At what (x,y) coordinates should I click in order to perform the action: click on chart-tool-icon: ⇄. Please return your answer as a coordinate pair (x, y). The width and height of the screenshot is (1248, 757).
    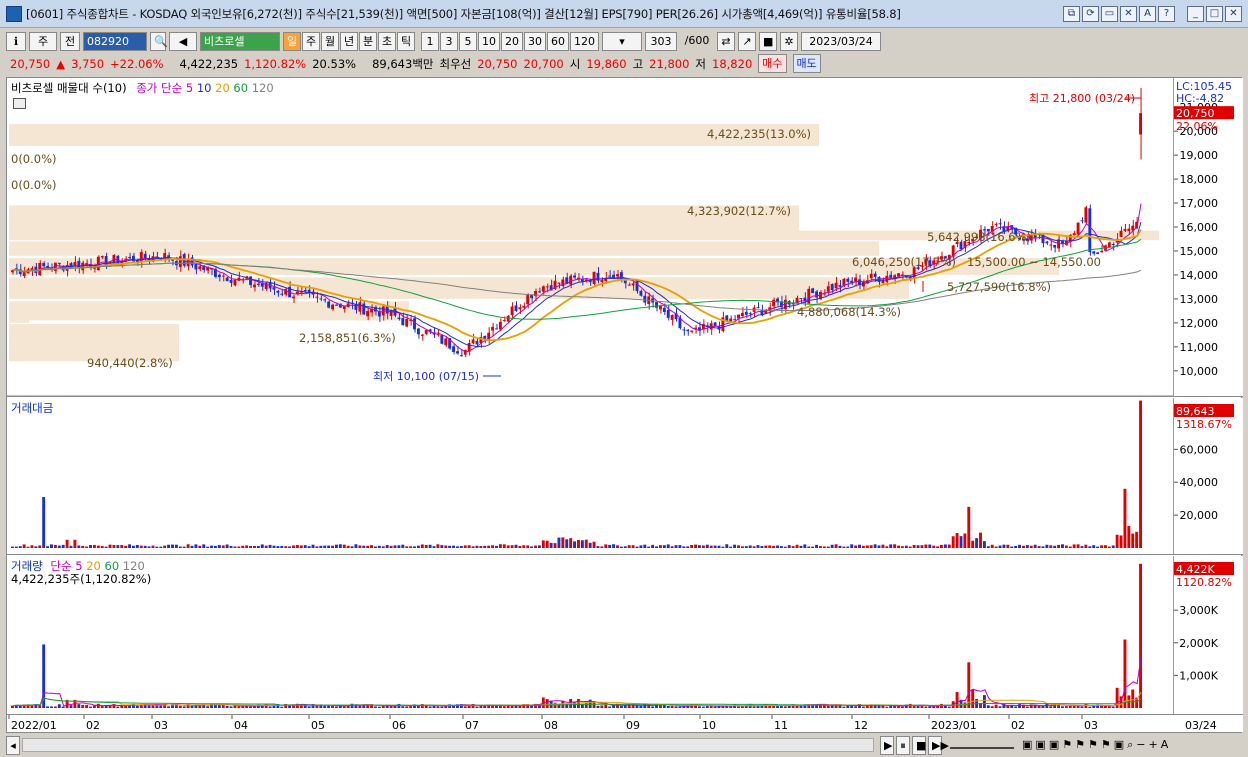
    Looking at the image, I should click on (726, 41).